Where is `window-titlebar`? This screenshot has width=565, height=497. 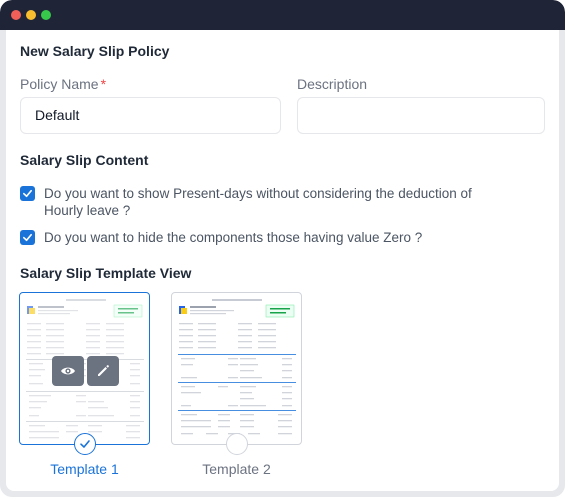
window-titlebar is located at coordinates (282, 15).